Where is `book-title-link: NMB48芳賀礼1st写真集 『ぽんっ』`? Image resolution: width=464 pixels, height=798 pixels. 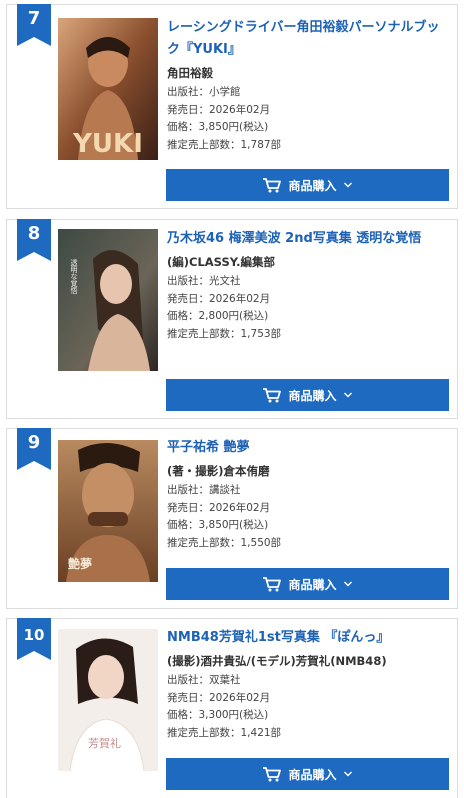 book-title-link: NMB48芳賀礼1st写真集 『ぽんっ』 is located at coordinates (307, 638).